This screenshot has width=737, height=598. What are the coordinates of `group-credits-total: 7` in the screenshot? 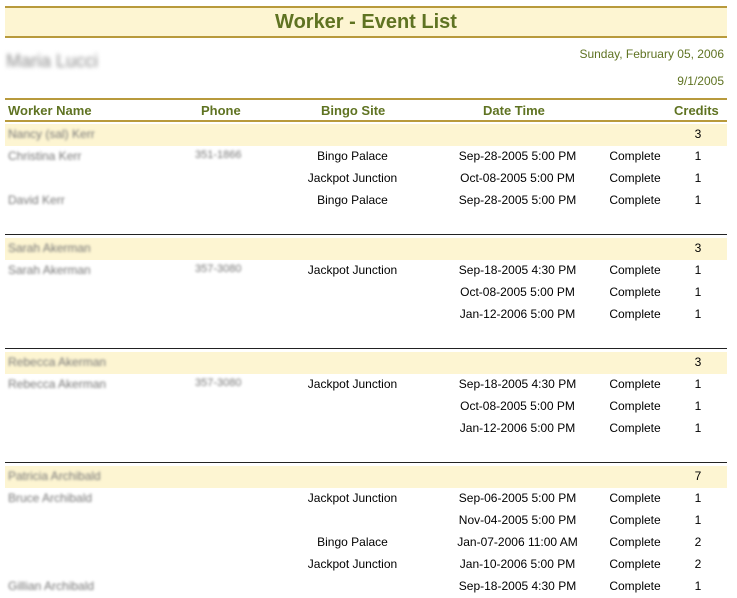 It's located at (698, 476).